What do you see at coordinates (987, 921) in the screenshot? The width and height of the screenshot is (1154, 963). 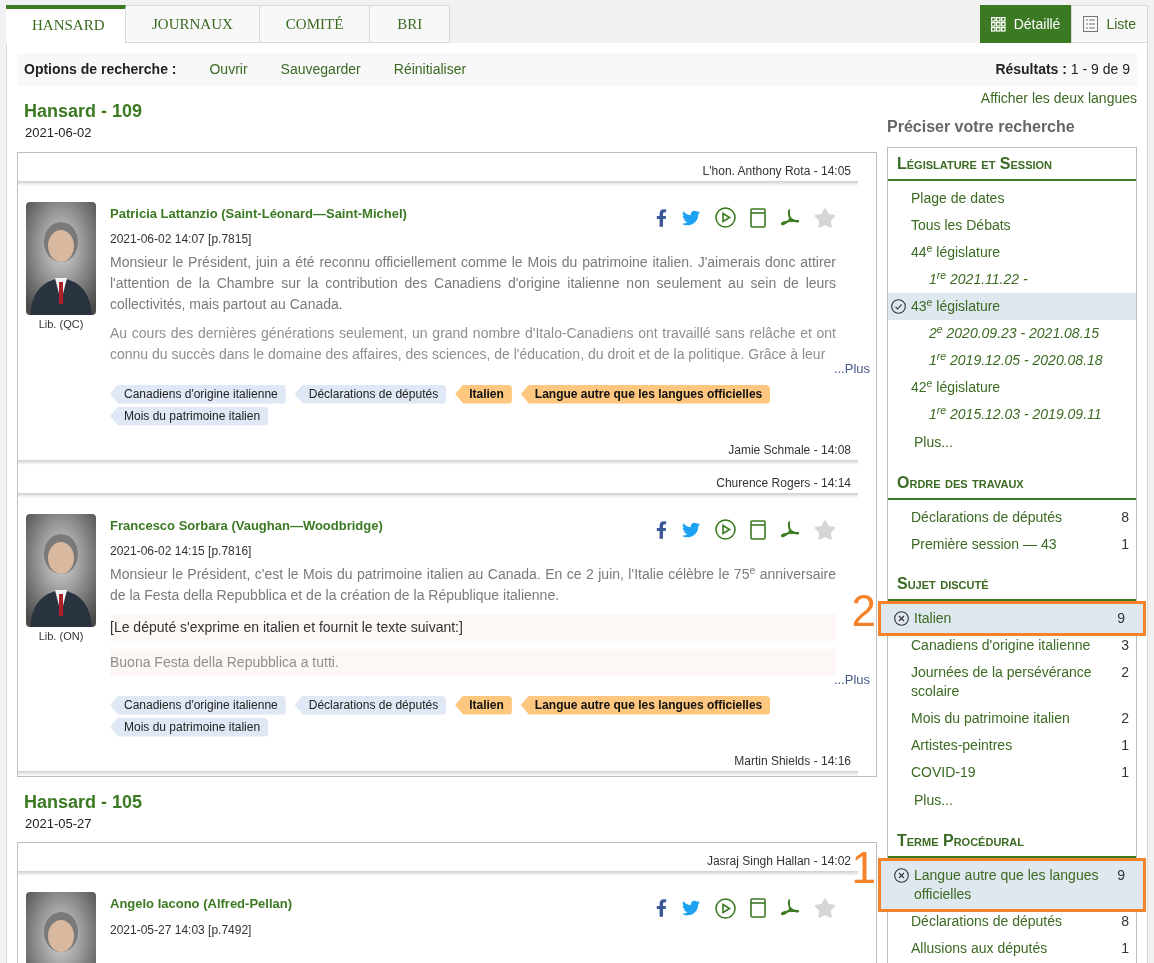 I see `filter-label: Déclarations de députés` at bounding box center [987, 921].